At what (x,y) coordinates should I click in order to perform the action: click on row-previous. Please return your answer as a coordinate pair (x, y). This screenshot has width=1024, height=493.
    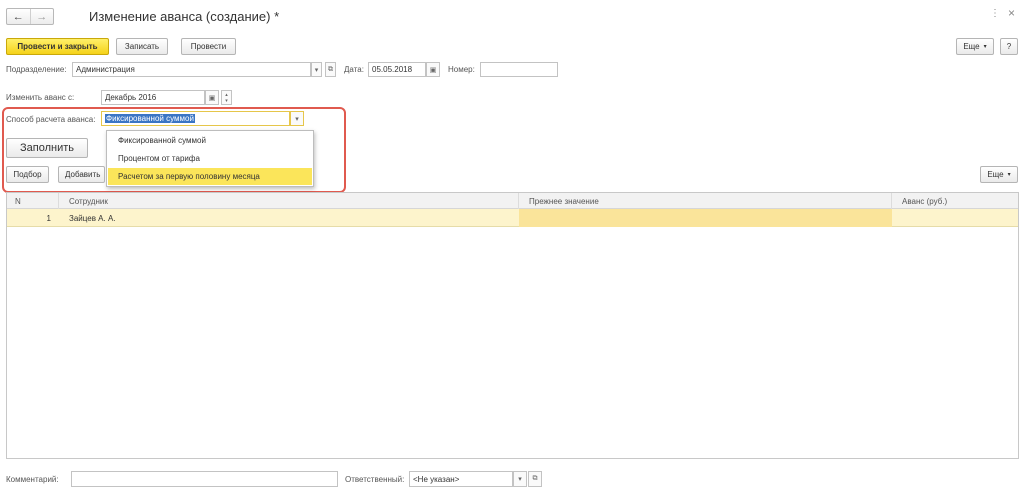
    Looking at the image, I should click on (705, 218).